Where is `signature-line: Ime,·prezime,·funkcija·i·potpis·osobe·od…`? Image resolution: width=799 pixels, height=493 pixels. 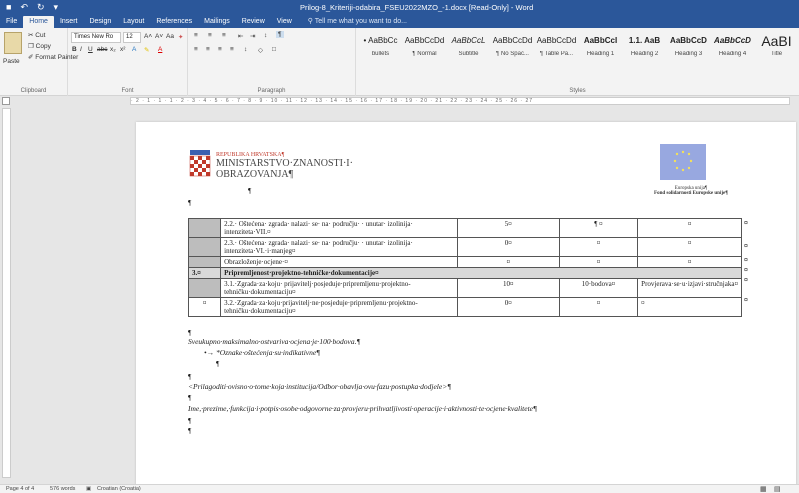
signature-line: Ime,·prezime,·funkcija·i·potpis·osobe·od… is located at coordinates (362, 408).